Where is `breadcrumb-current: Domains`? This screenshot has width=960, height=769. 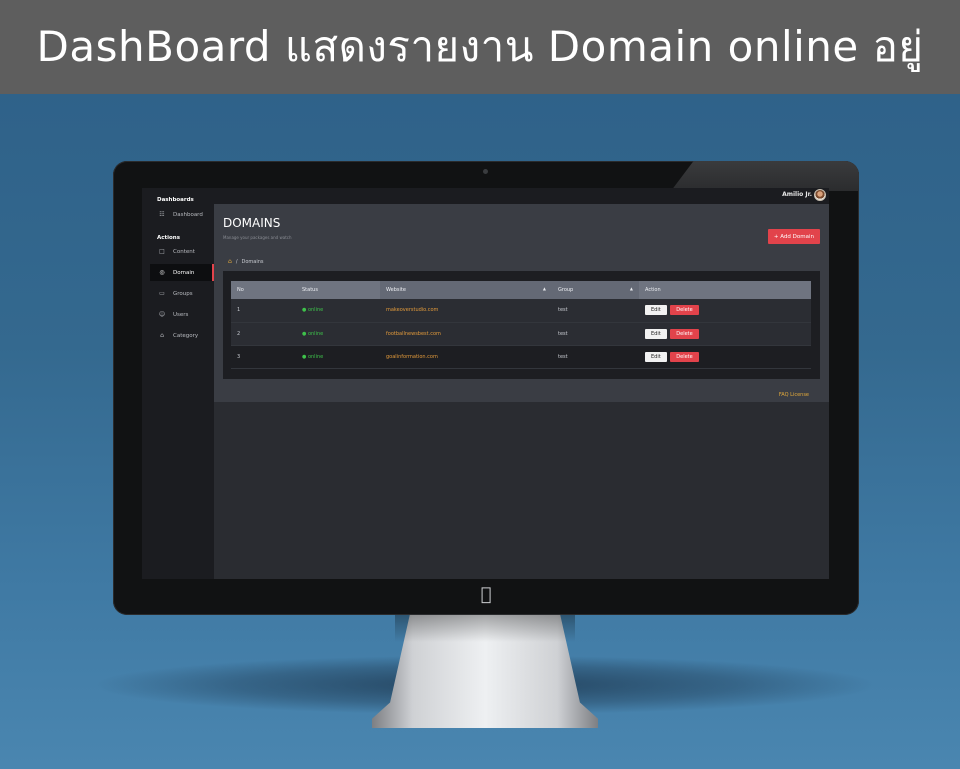
breadcrumb-current: Domains is located at coordinates (252, 261).